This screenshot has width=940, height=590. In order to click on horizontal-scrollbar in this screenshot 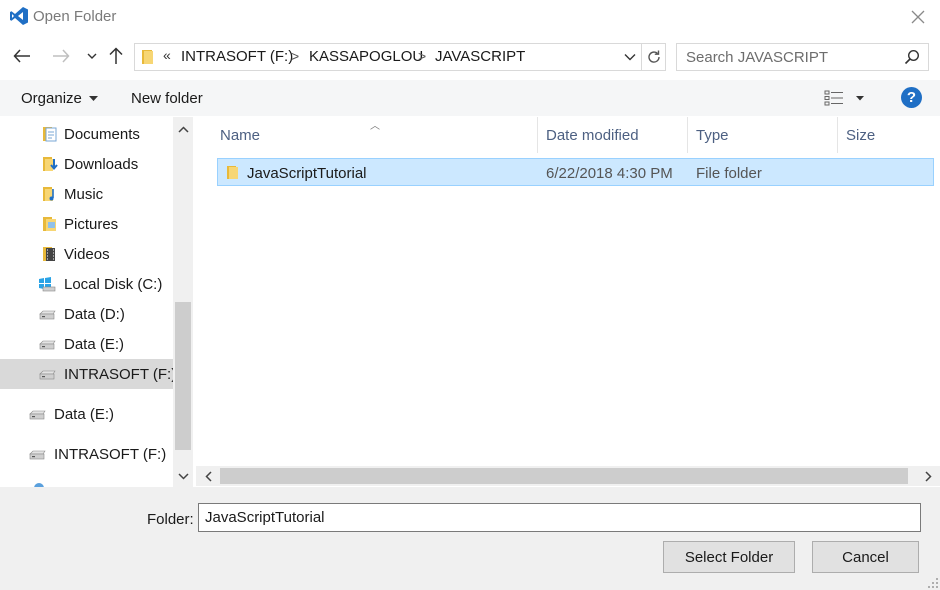, I will do `click(568, 476)`.